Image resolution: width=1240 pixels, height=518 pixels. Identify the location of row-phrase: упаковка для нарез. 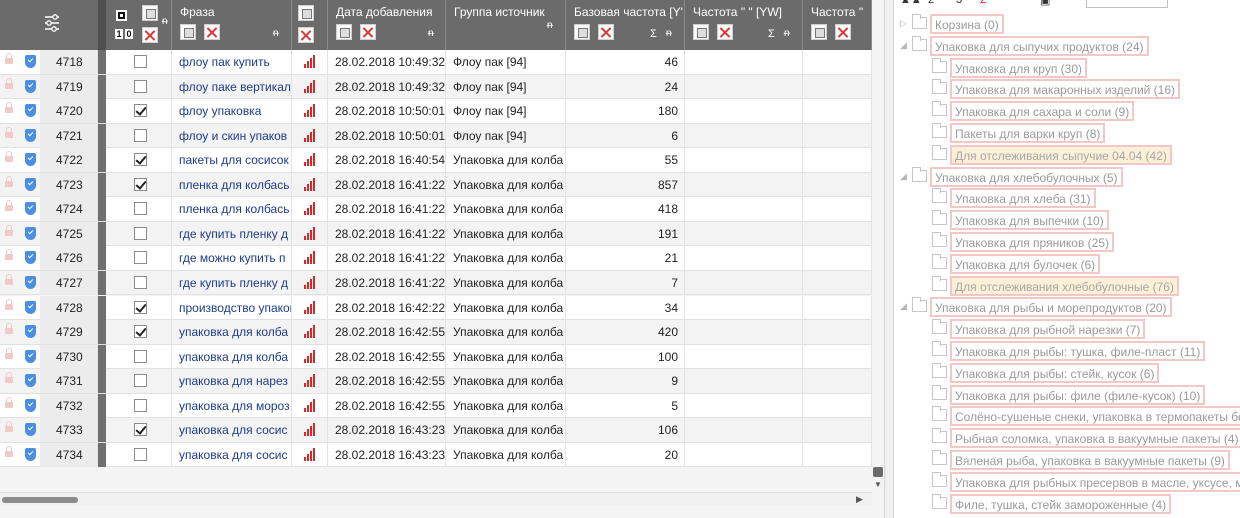
(232, 381).